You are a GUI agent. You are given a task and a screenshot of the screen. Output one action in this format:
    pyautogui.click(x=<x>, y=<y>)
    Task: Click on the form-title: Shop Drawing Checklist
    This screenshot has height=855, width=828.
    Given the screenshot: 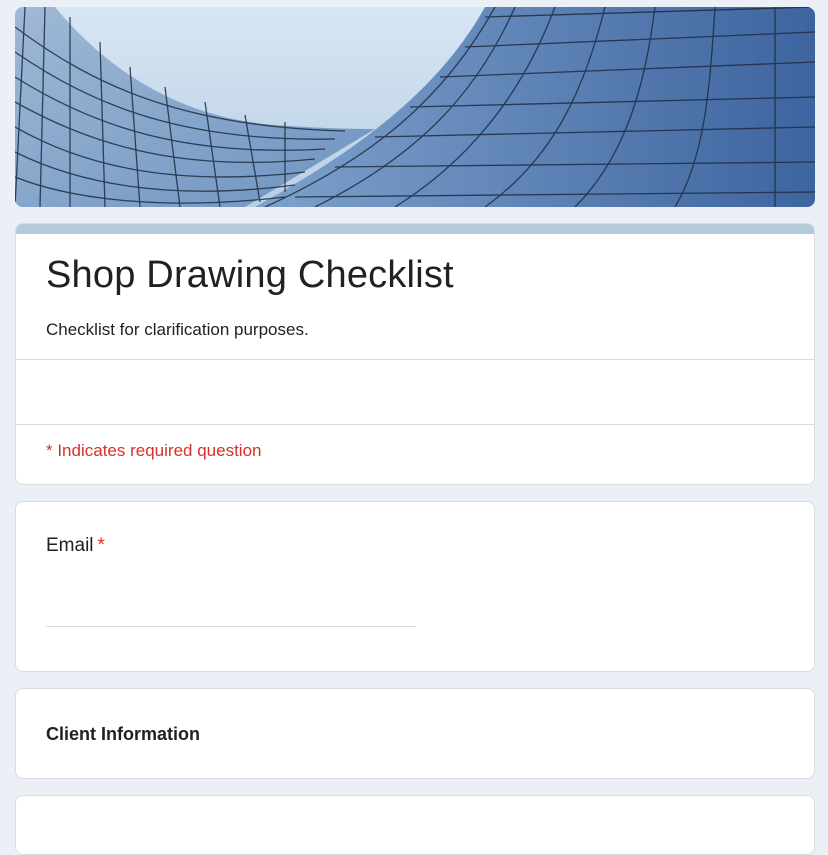 What is the action you would take?
    pyautogui.click(x=250, y=275)
    